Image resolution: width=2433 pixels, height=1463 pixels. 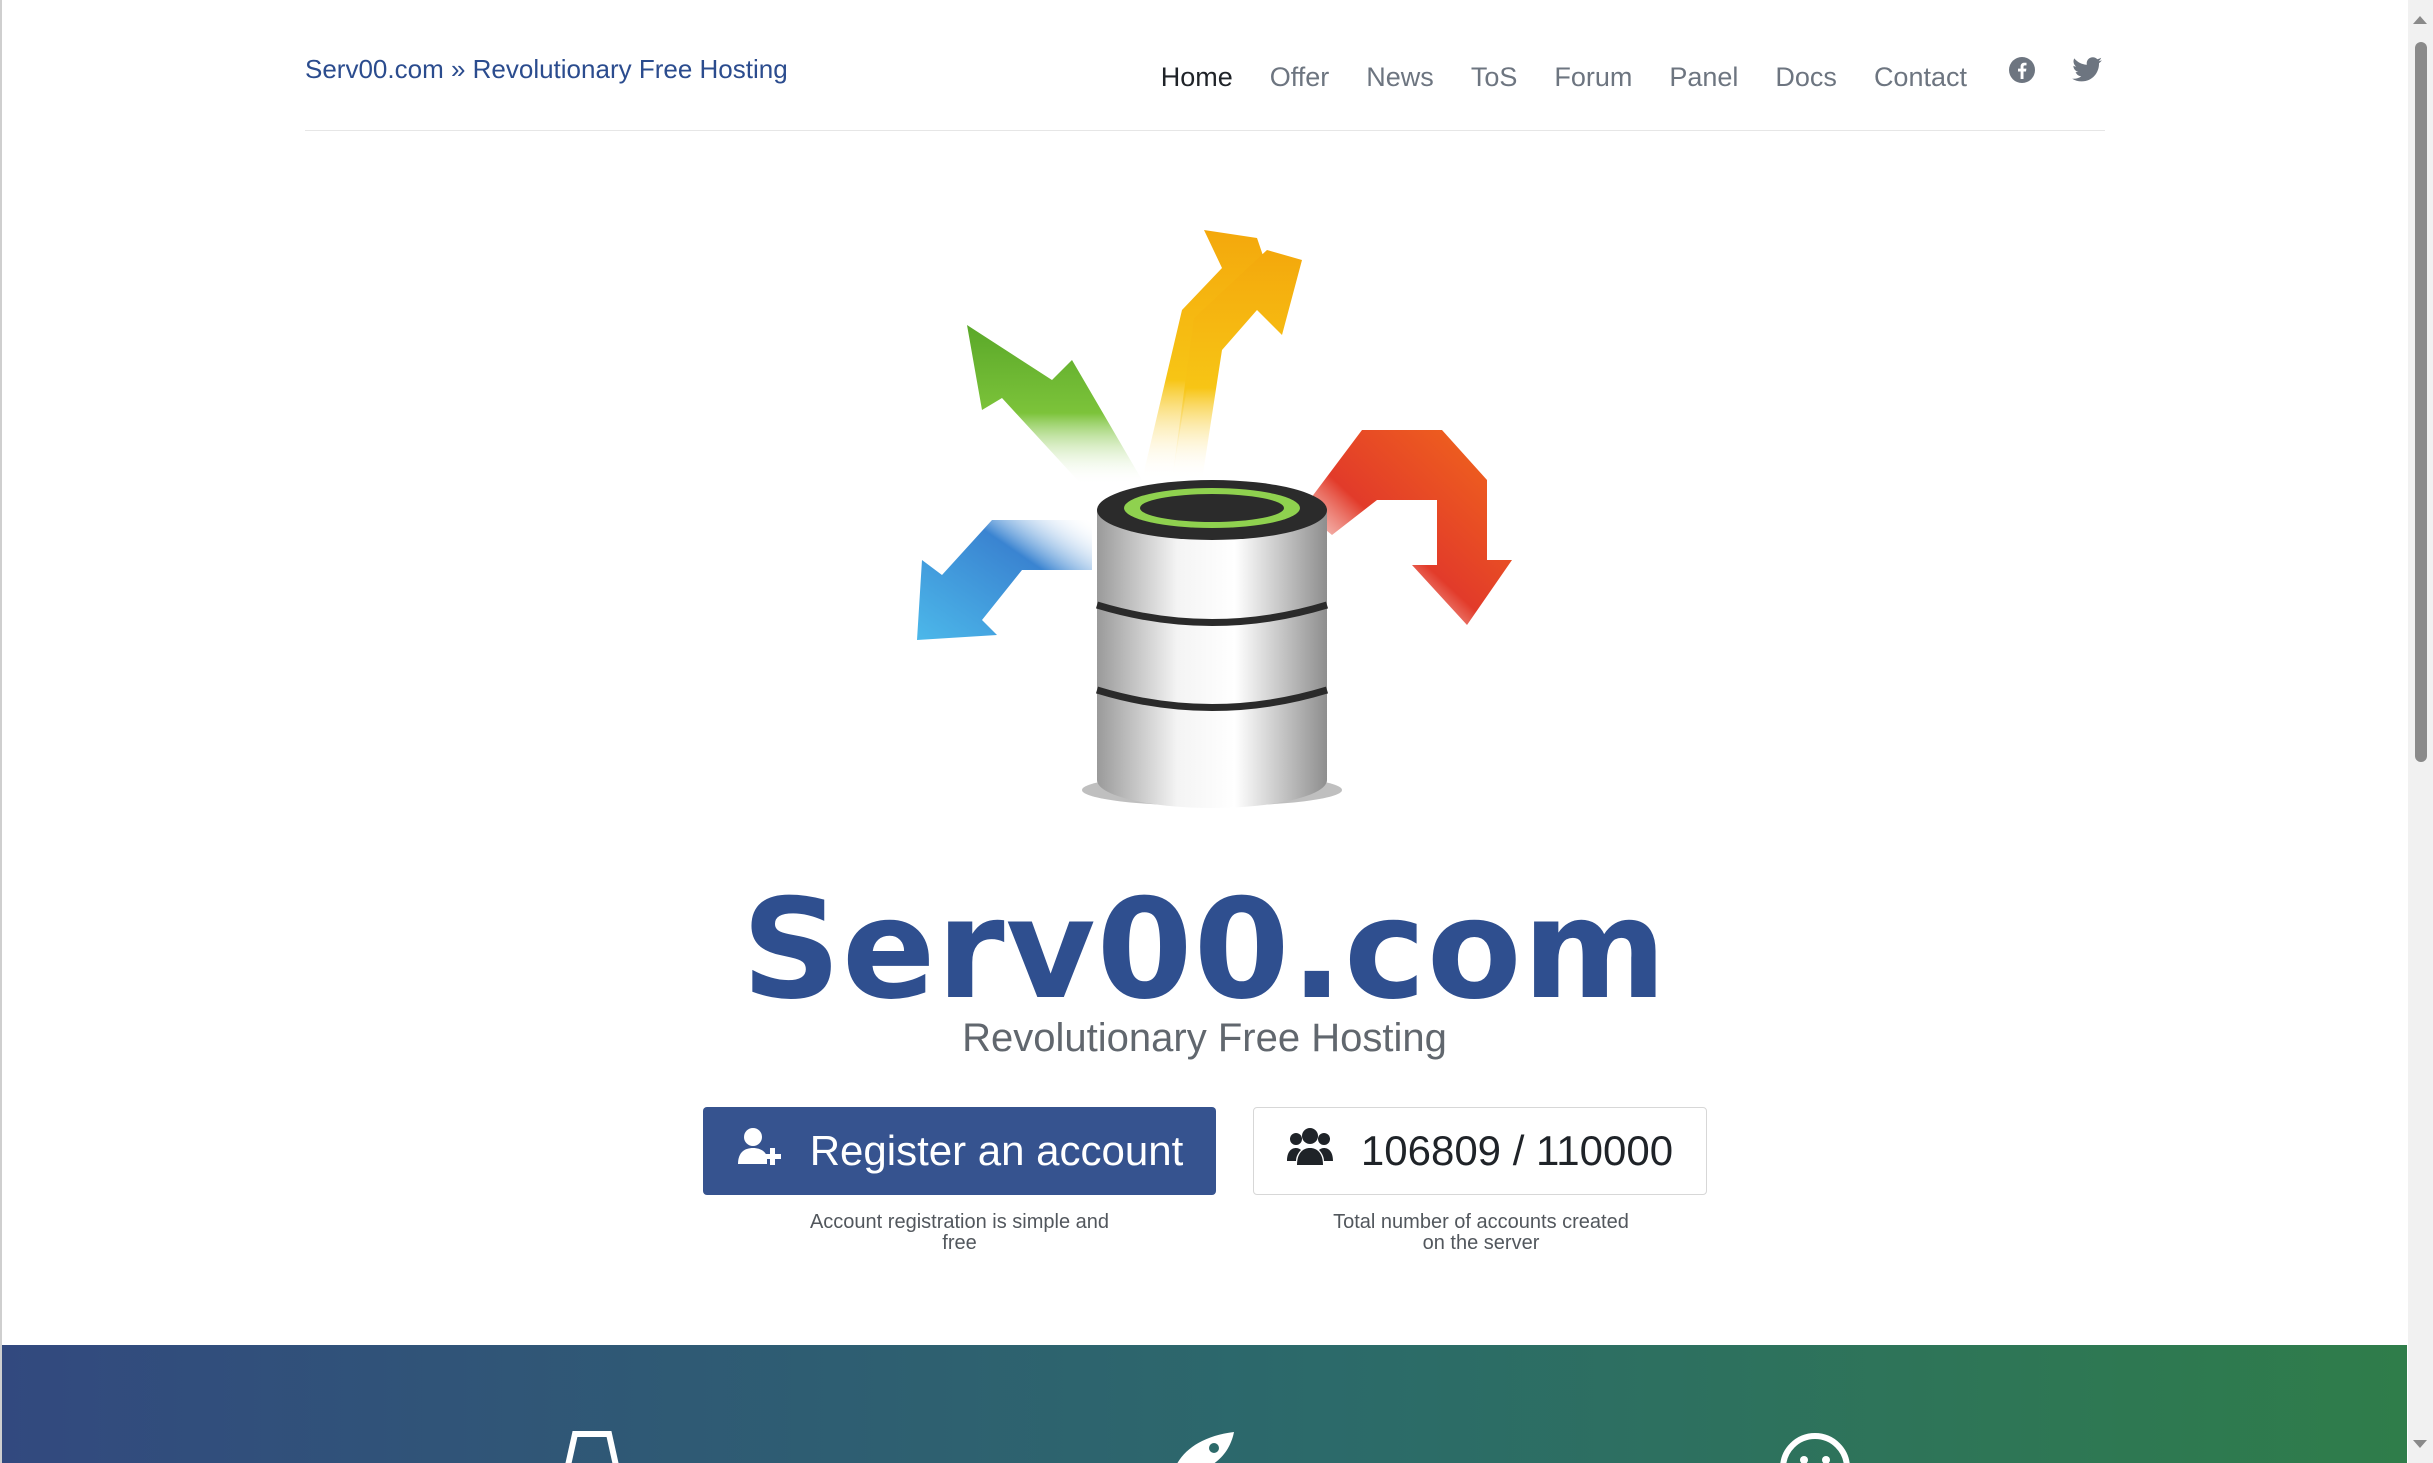 What do you see at coordinates (2421, 402) in the screenshot?
I see `scrollbar-thumb` at bounding box center [2421, 402].